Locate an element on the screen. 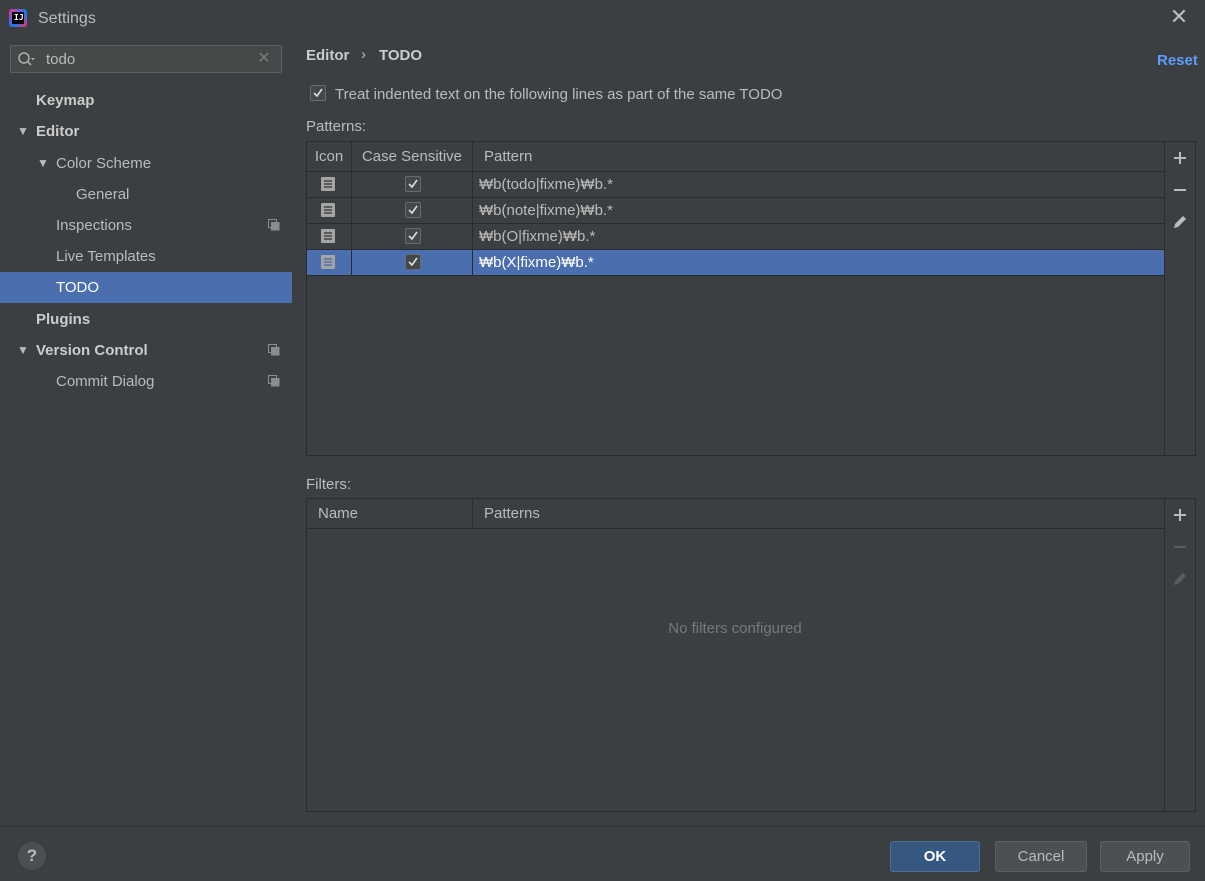  pattern-row: ₩b(note|fixme)₩b.* is located at coordinates (735, 211).